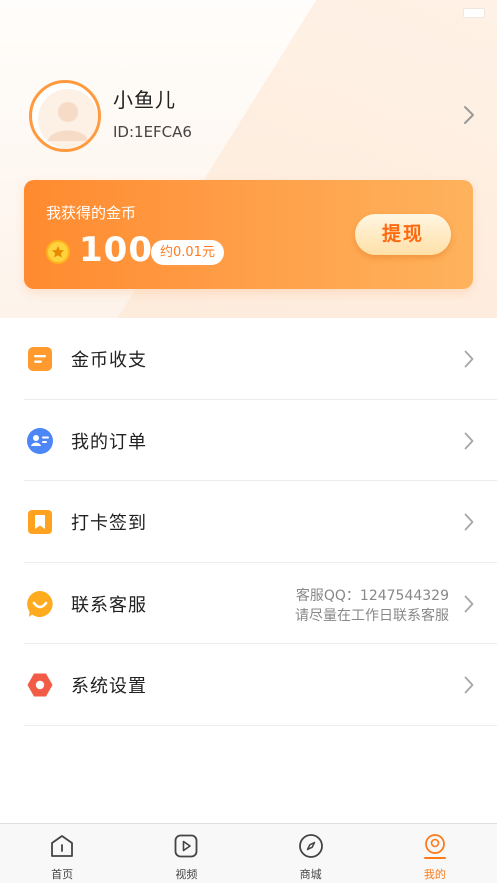 The image size is (497, 883). Describe the element at coordinates (40, 522) in the screenshot. I see `bookmark-icon` at that location.